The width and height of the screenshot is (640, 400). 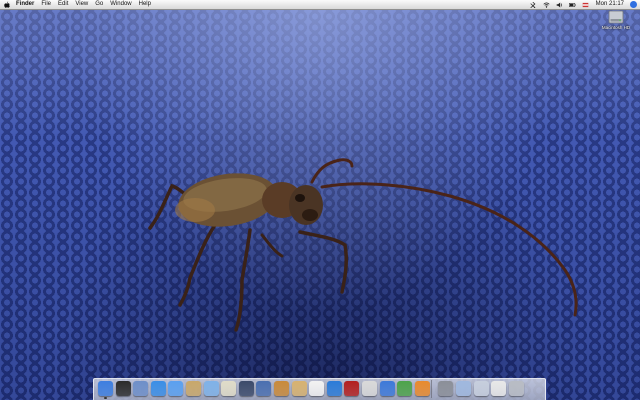 I want to click on itunes-icon, so click(x=211, y=388).